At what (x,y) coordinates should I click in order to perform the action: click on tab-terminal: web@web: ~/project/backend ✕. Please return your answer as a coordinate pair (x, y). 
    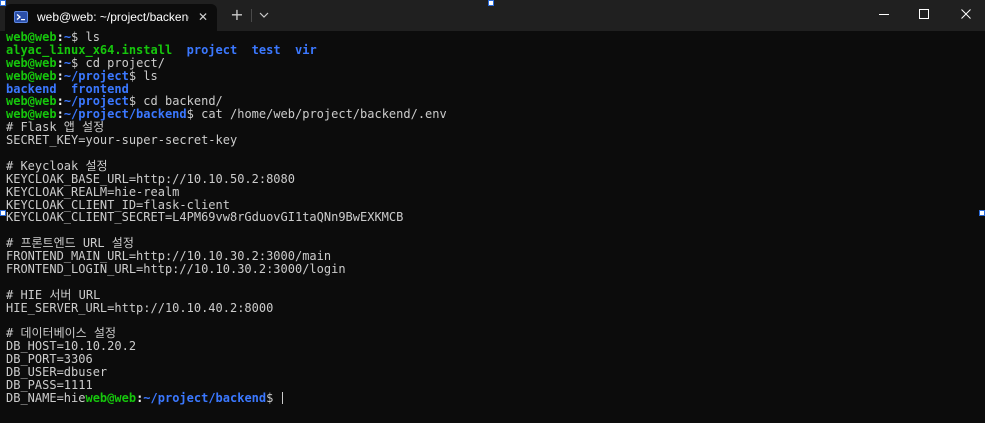
    Looking at the image, I should click on (111, 17).